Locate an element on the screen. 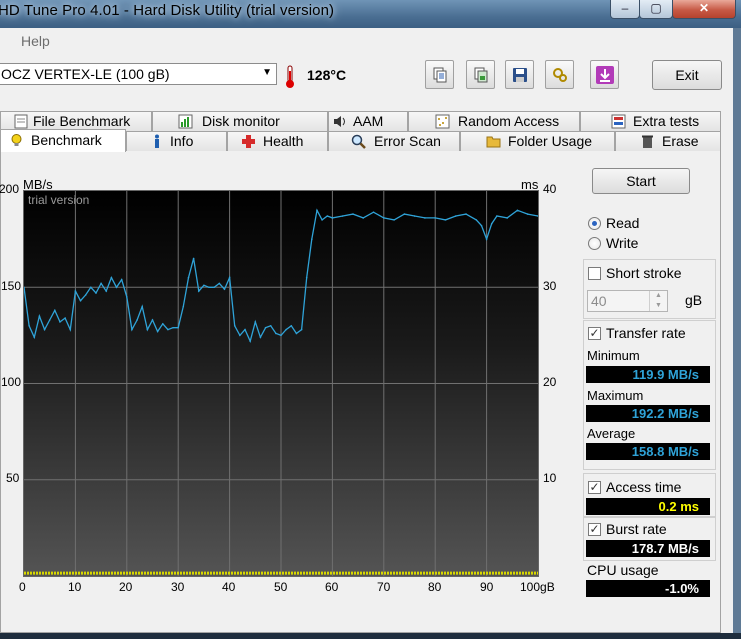  thermometer-icon is located at coordinates (290, 76).